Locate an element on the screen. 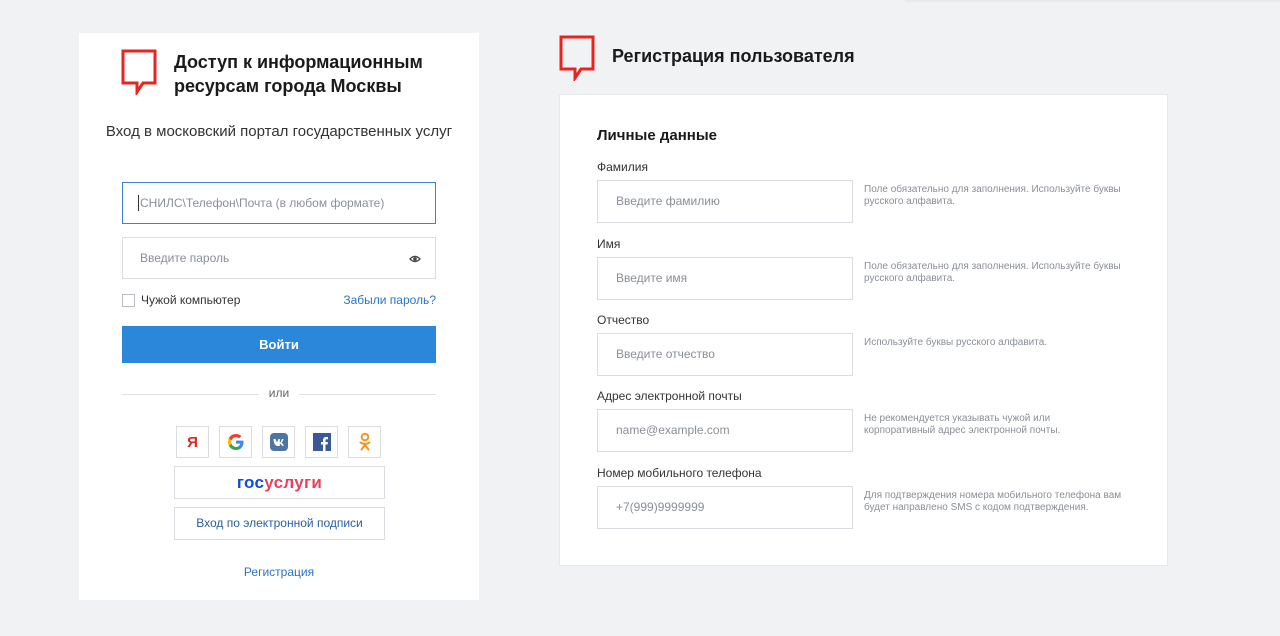 Image resolution: width=1280 pixels, height=636 pixels. email-input: name@example.com is located at coordinates (725, 430).